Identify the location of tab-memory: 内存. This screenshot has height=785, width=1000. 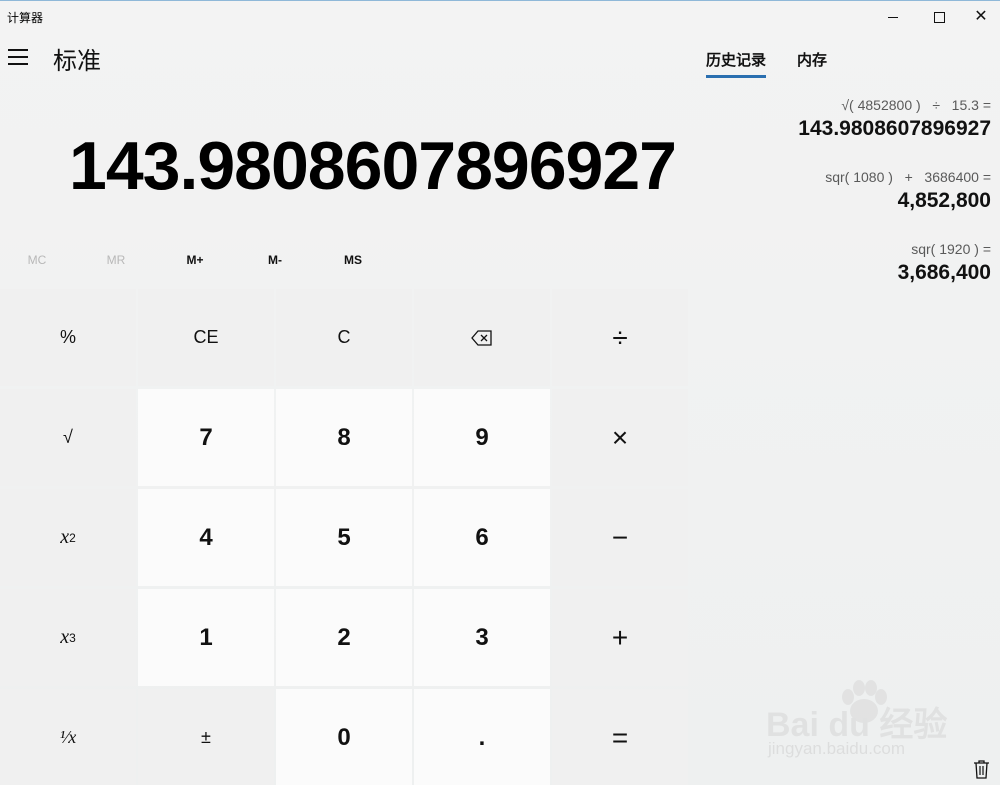
(812, 63).